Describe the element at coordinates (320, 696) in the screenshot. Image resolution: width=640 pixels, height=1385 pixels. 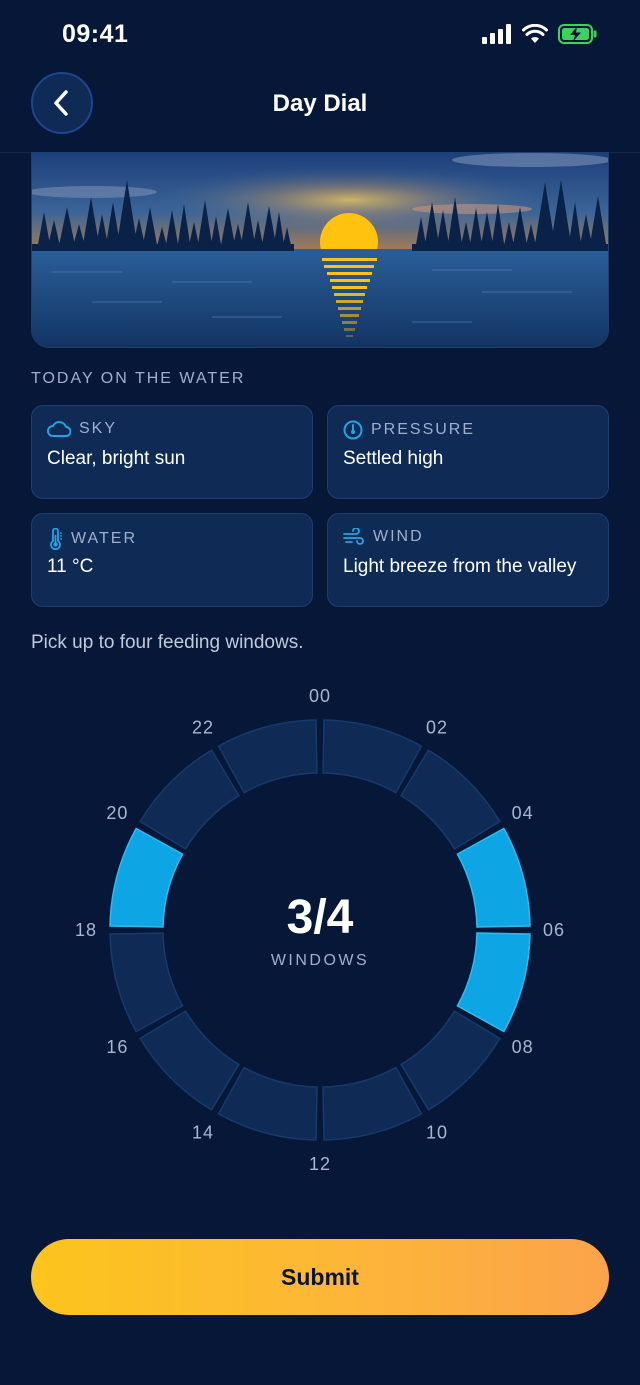
I see `dial-hour-label: 00` at that location.